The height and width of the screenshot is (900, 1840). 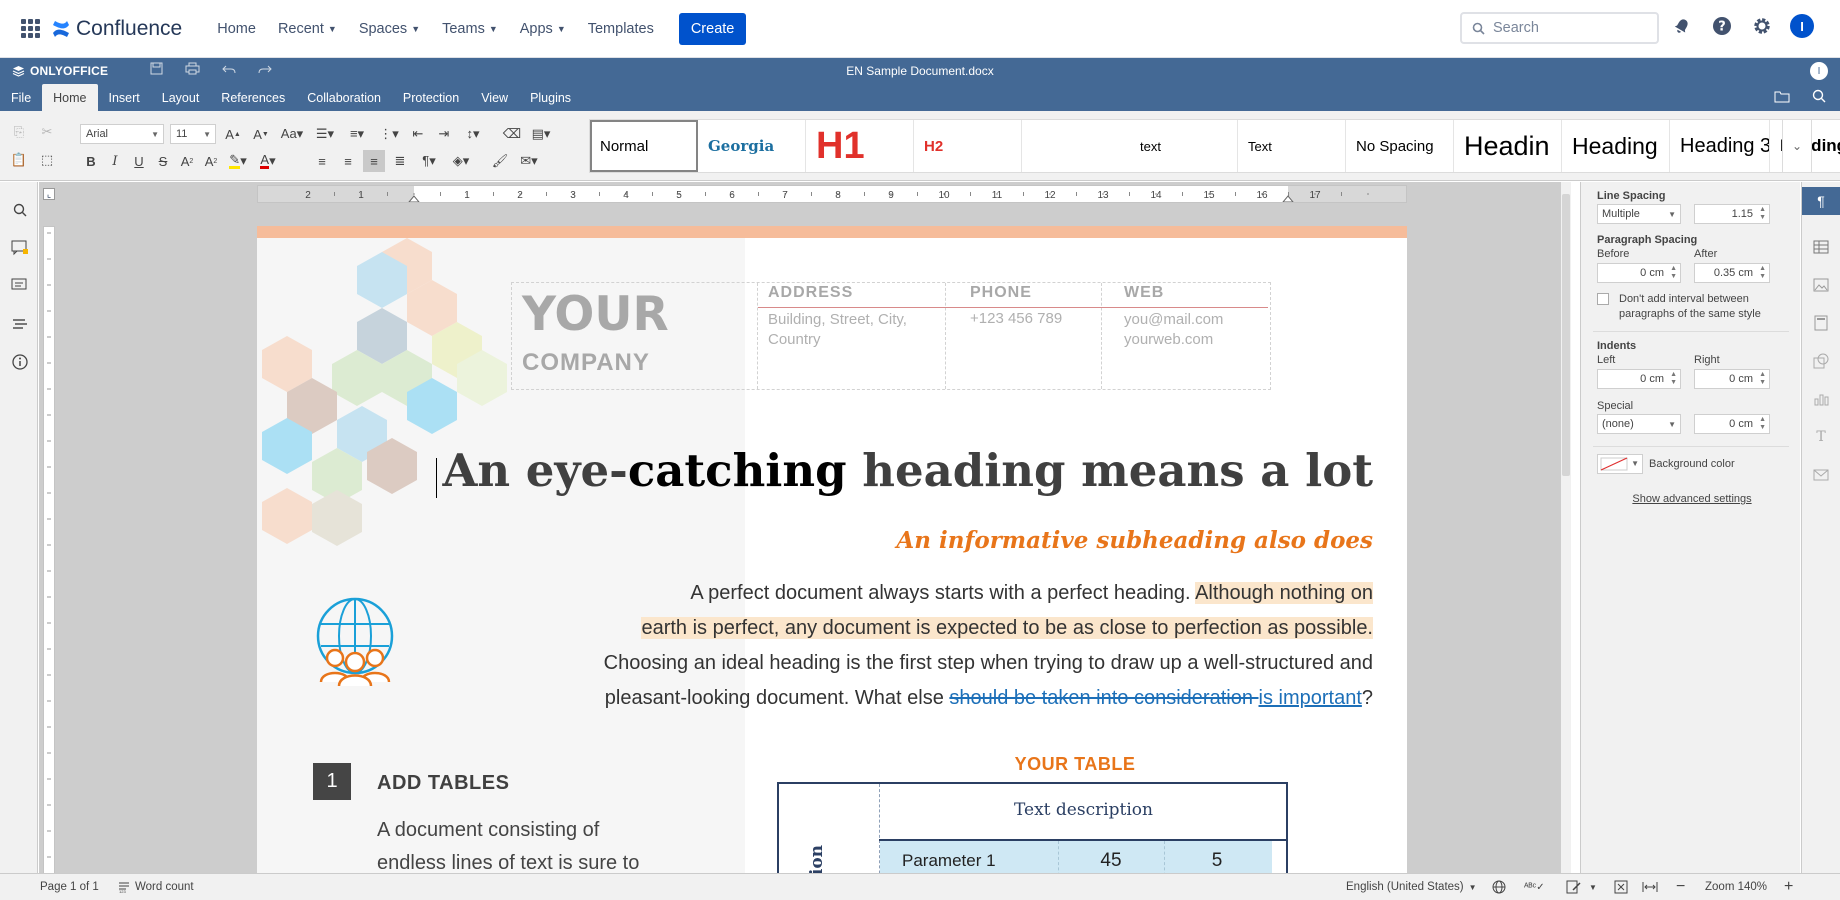 I want to click on zoom-in-icon: +, so click(x=1788, y=887).